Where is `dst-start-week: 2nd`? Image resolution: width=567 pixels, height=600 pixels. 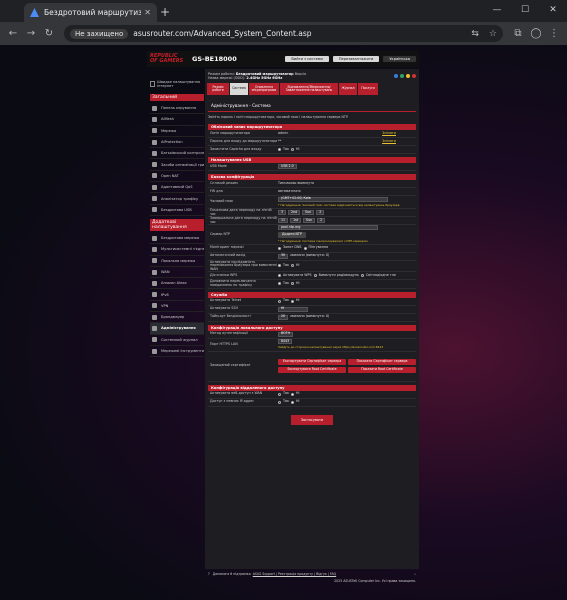
dst-start-week: 2nd is located at coordinates (294, 213).